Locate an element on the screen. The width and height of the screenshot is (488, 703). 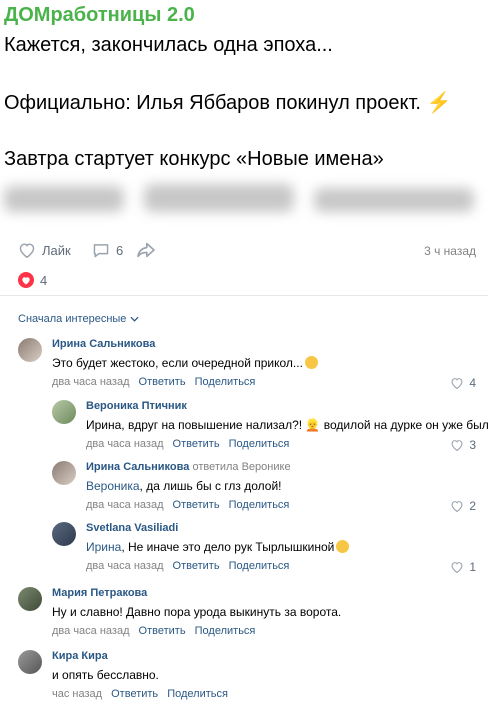
post-actions: Лайк 6 3 ч назад is located at coordinates (247, 251).